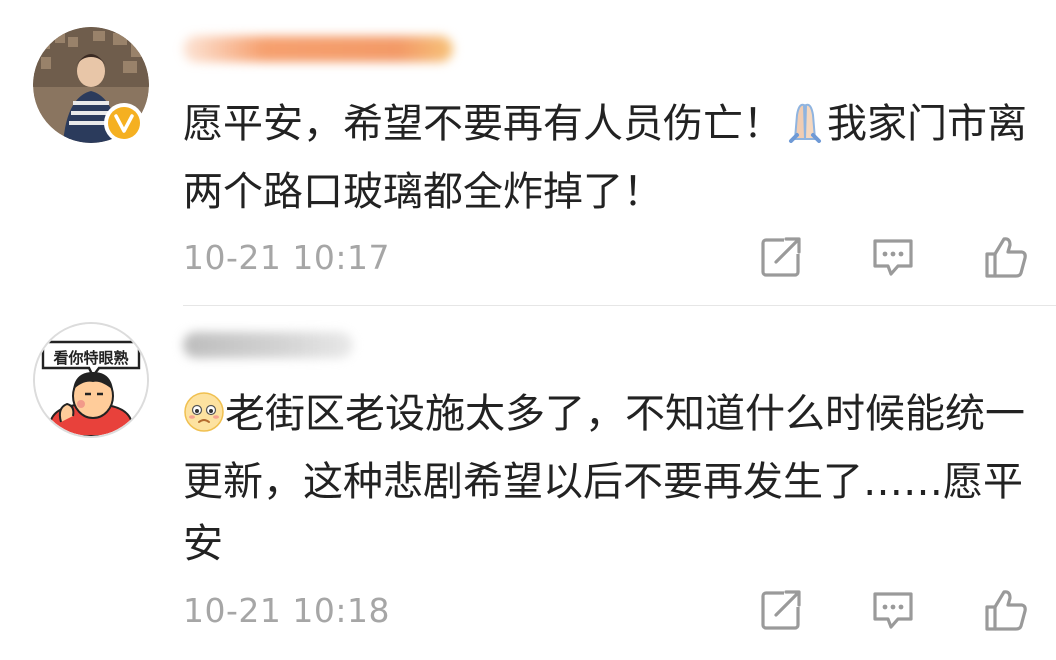 The width and height of the screenshot is (1056, 660). Describe the element at coordinates (528, 258) in the screenshot. I see `comment-footer: 10-21 10:17` at that location.